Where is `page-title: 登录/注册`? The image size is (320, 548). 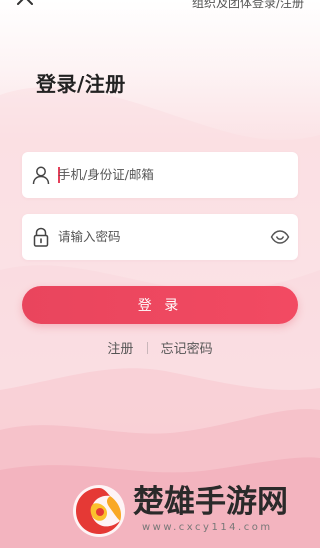 page-title: 登录/注册 is located at coordinates (81, 84).